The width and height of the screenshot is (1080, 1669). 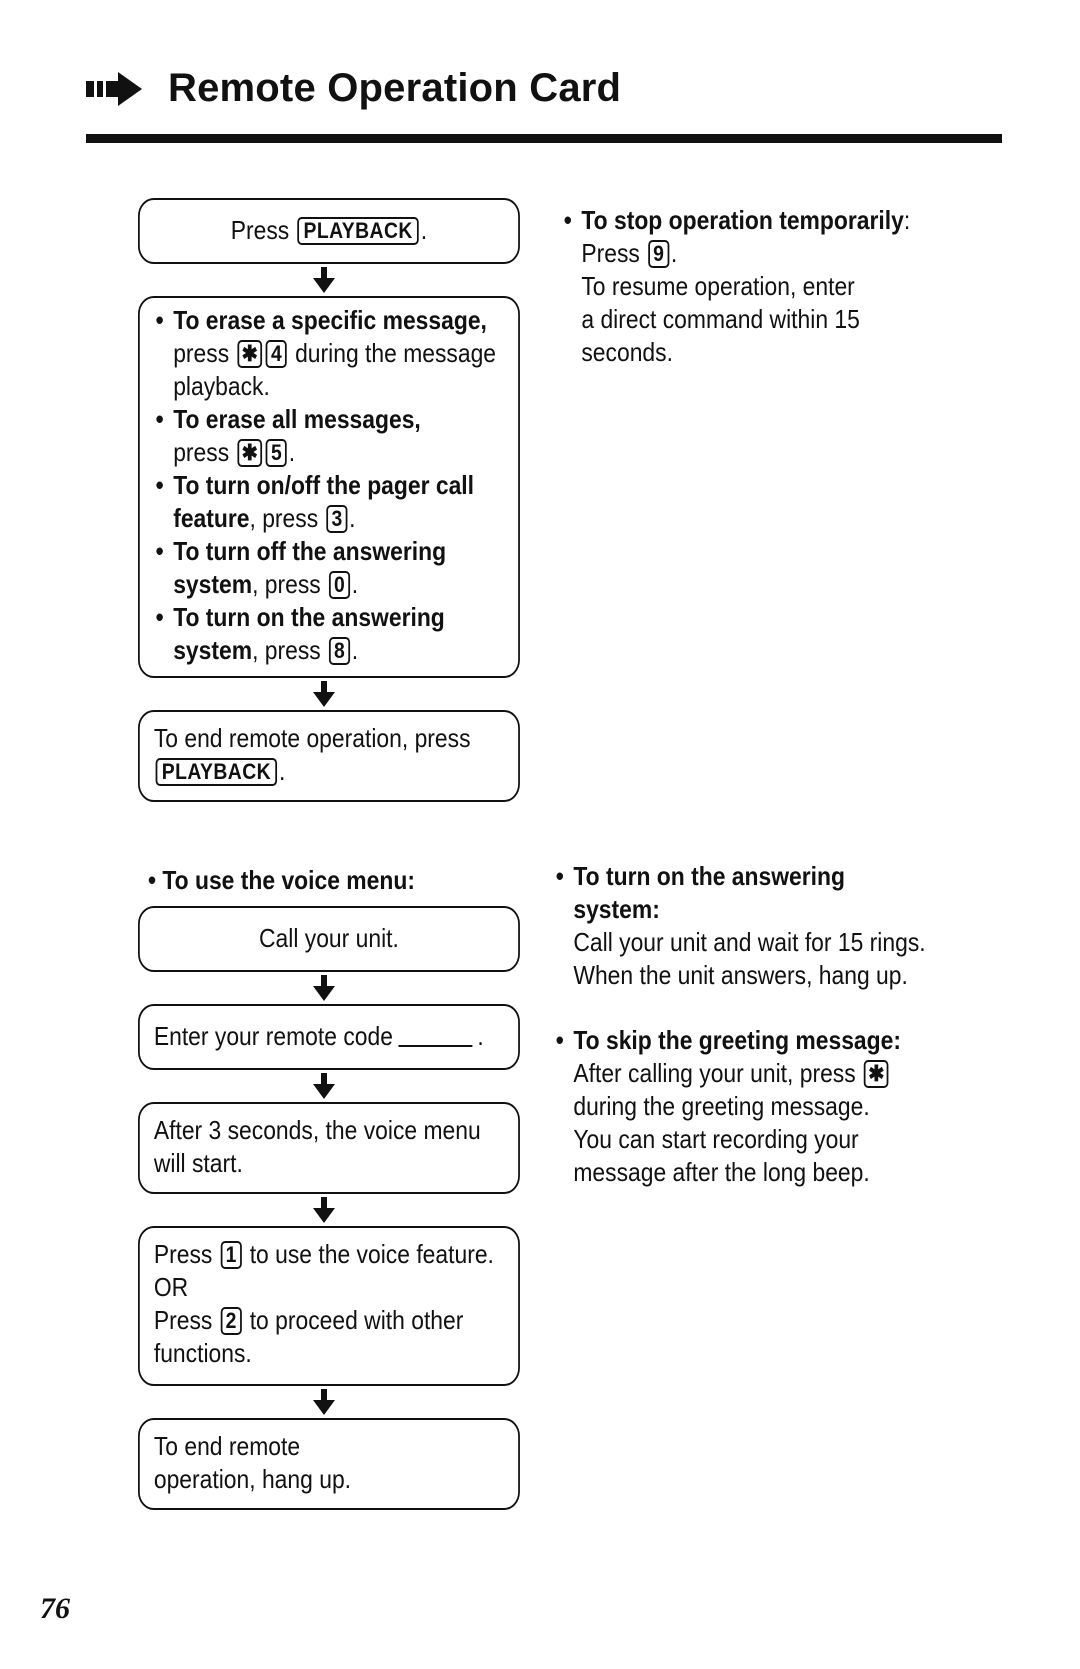 What do you see at coordinates (330, 320) in the screenshot?
I see `b-text: To erase a specific message,` at bounding box center [330, 320].